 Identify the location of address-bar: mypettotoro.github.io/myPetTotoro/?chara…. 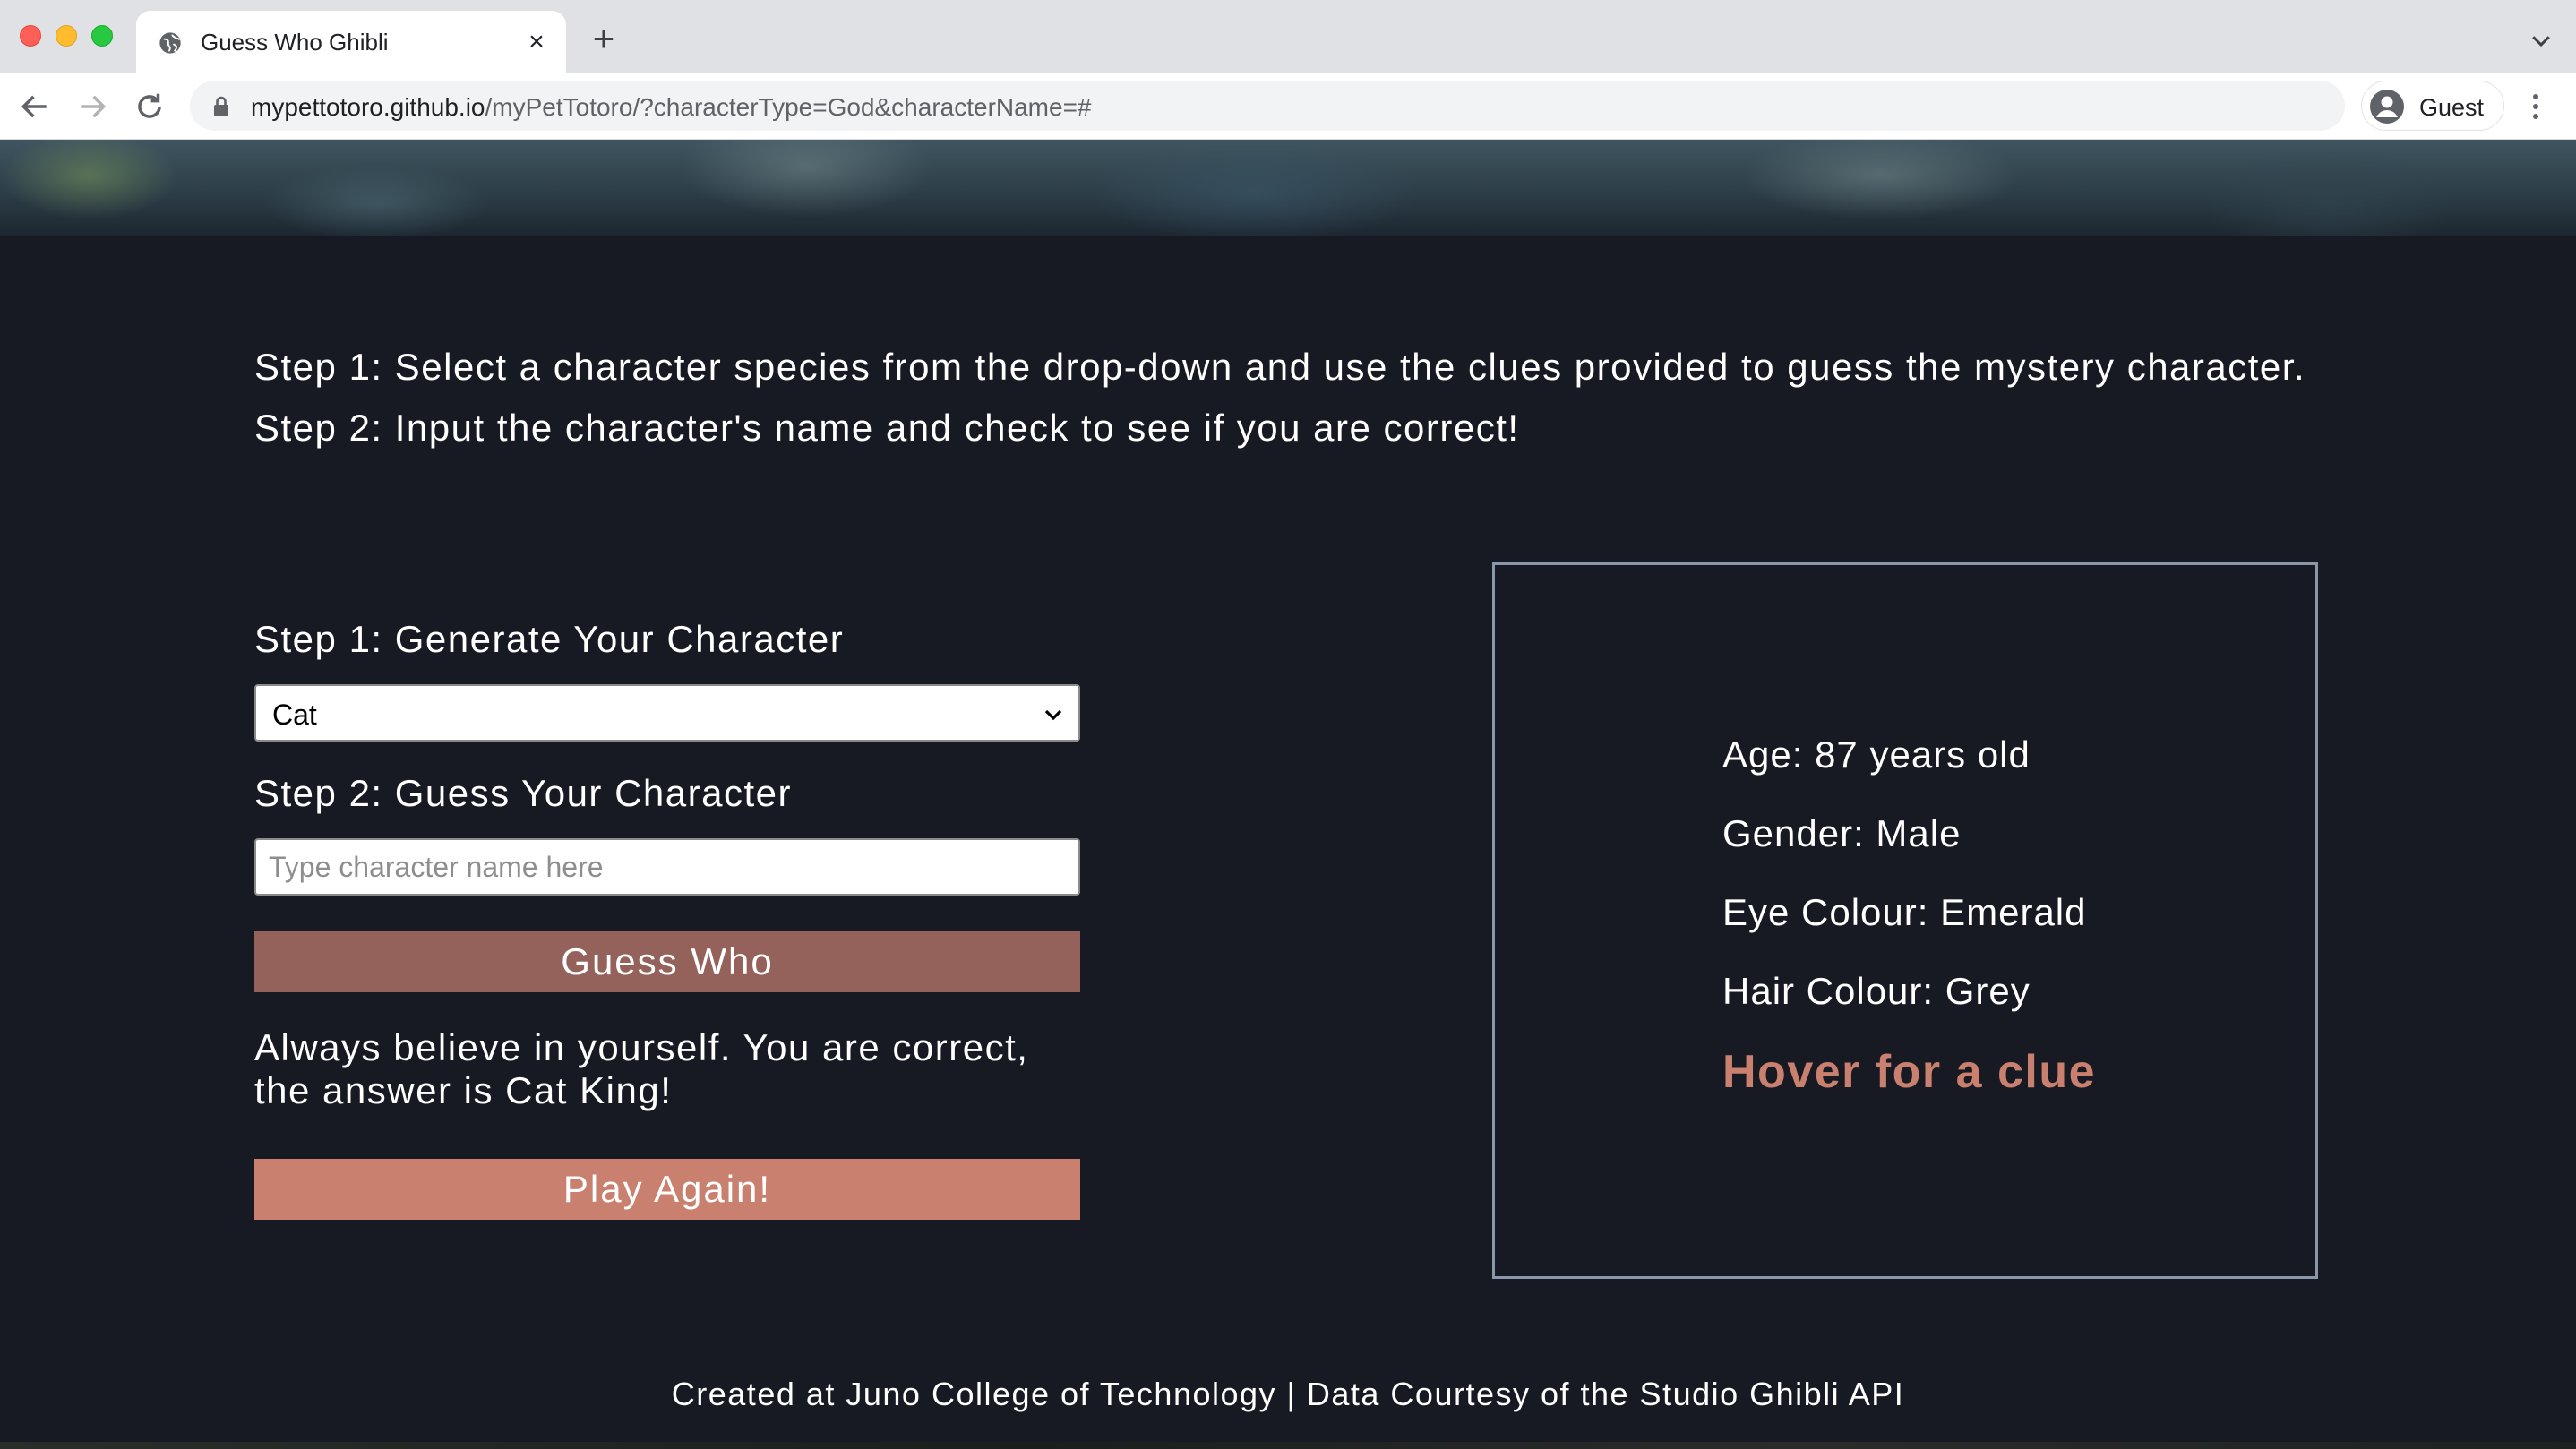
(1267, 106).